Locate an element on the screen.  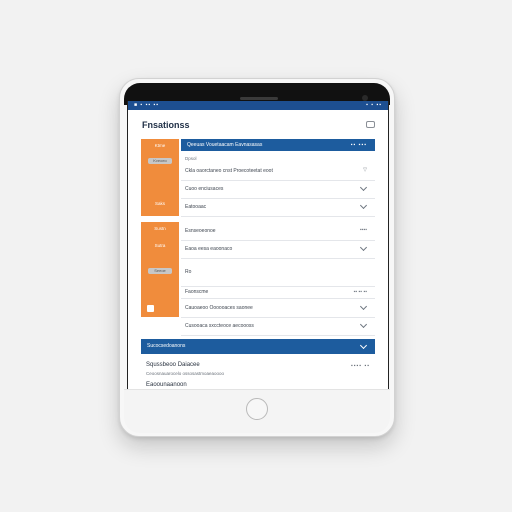
home-button is located at coordinates (257, 409).